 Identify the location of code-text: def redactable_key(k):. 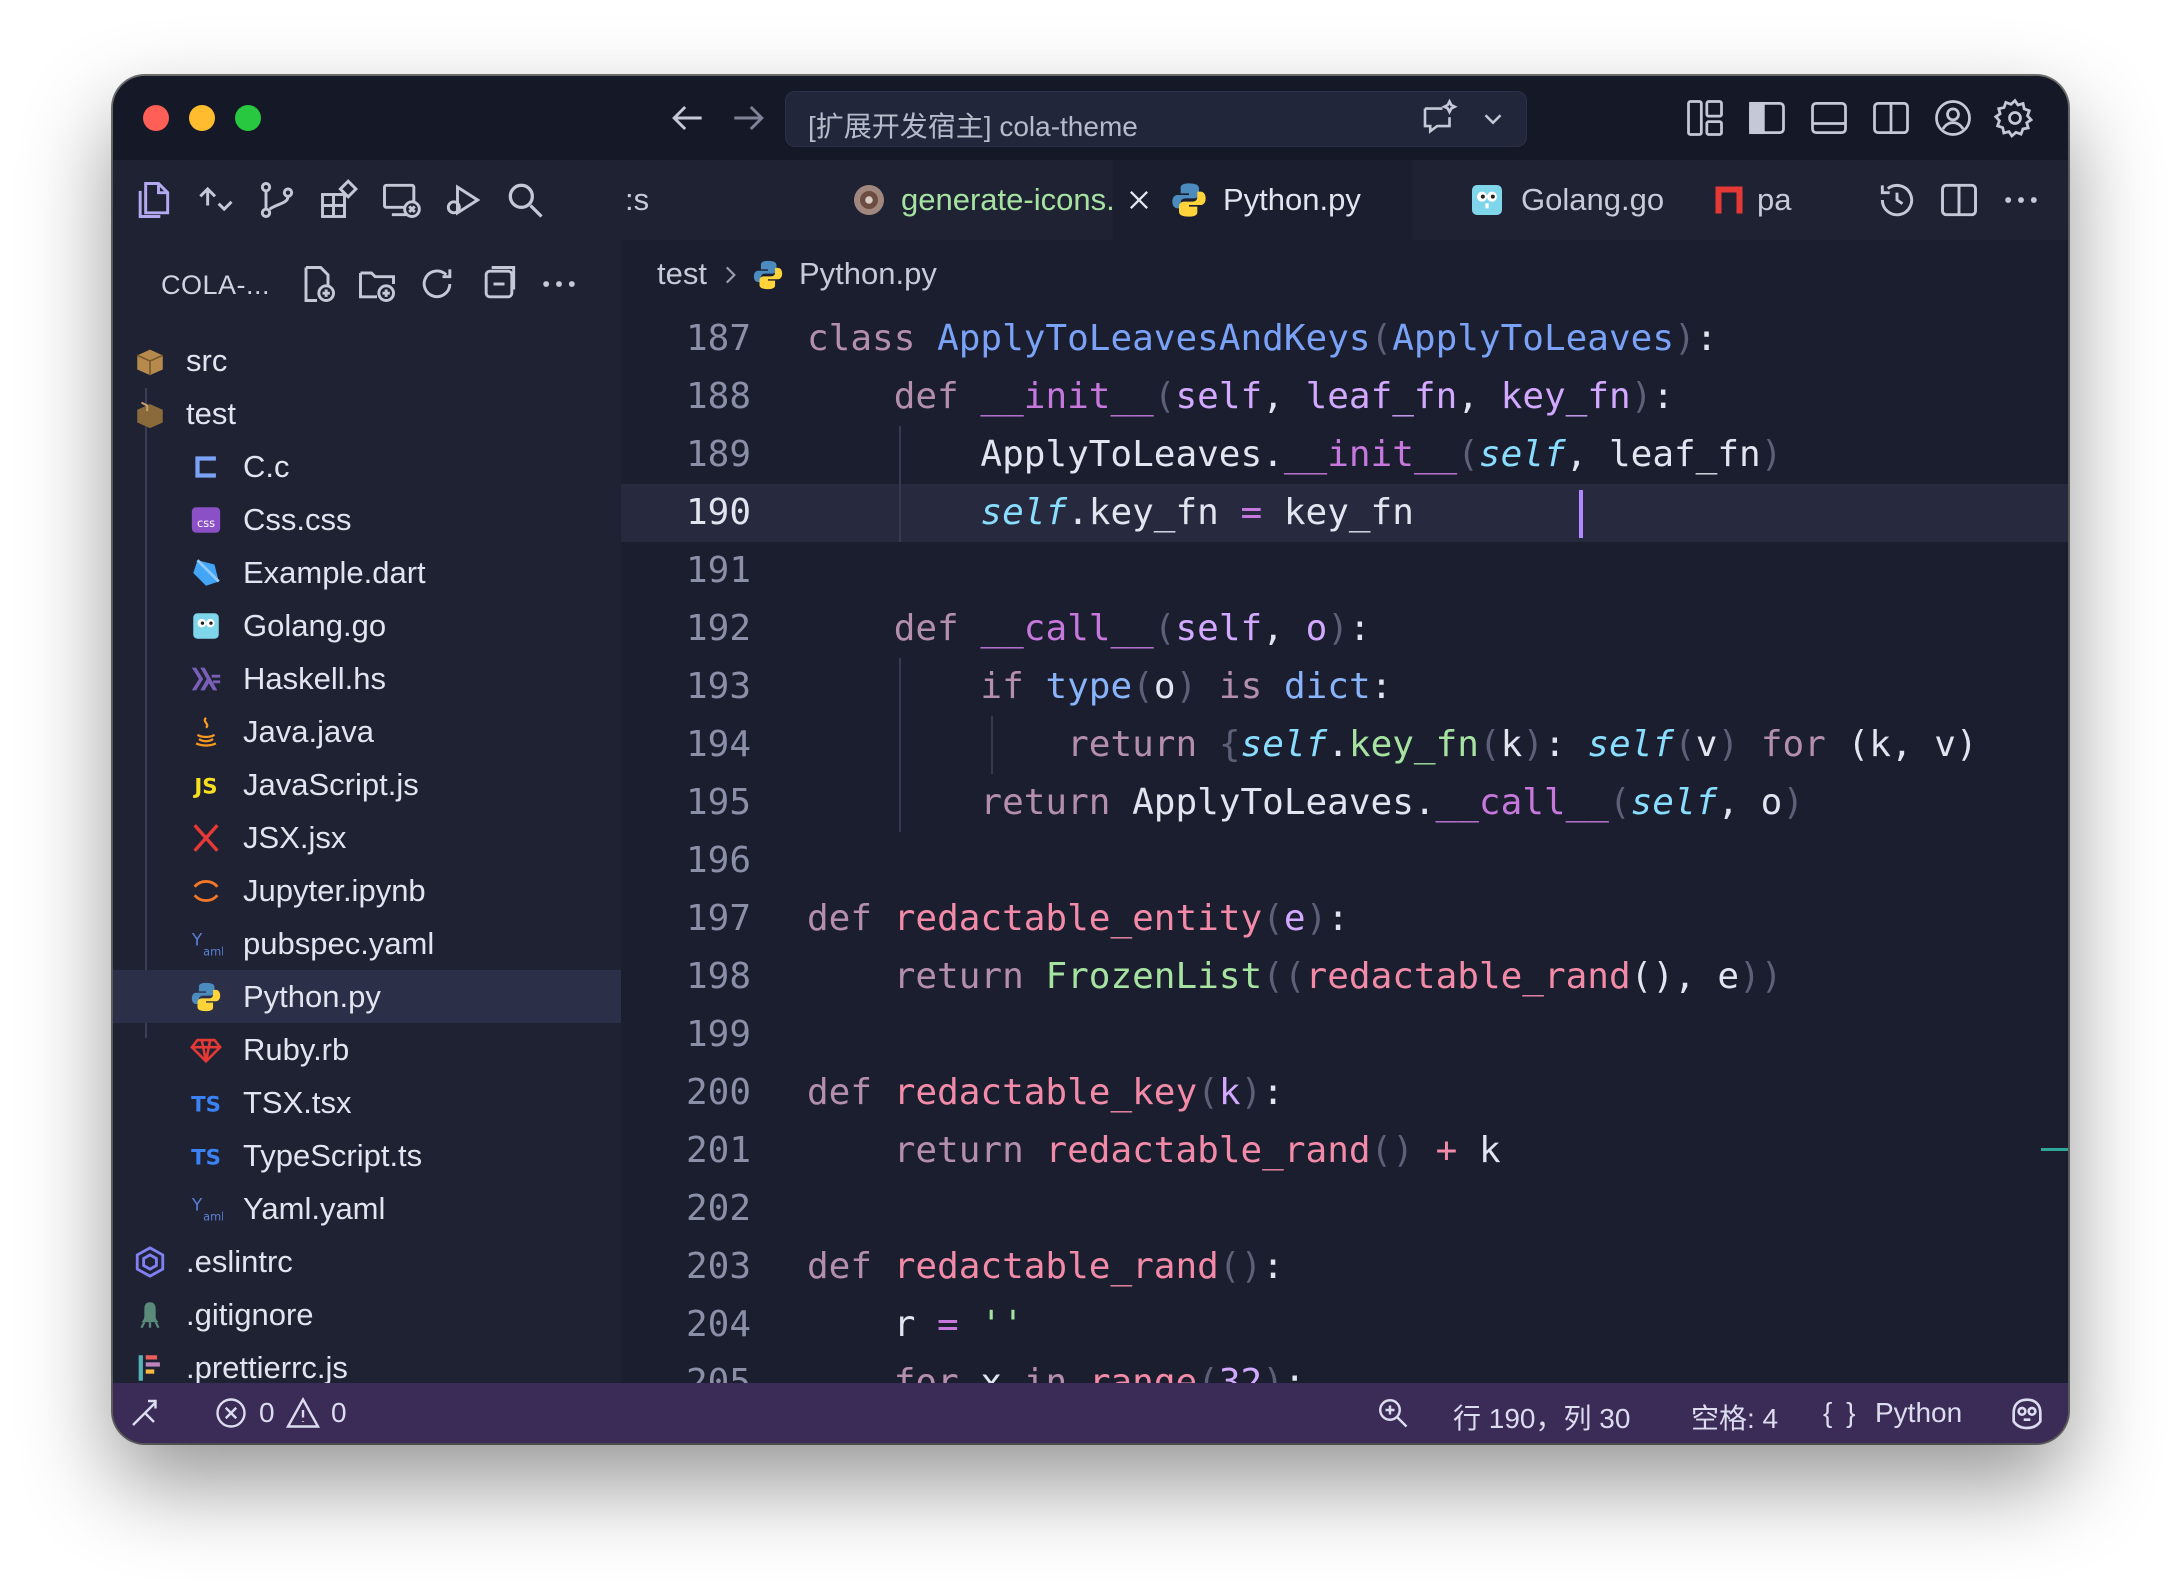
(1045, 1093).